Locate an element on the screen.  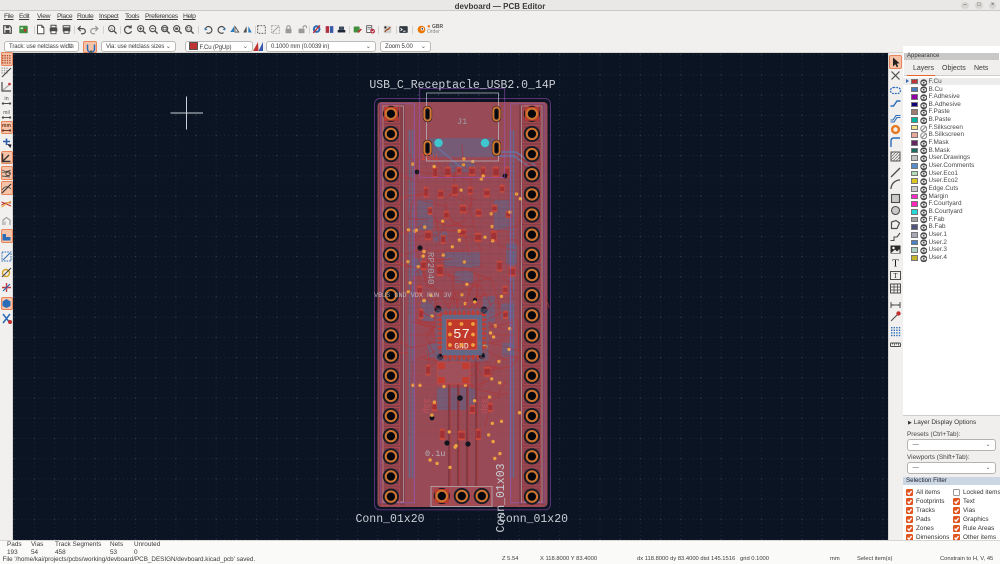
svg-text: mm is located at coordinates (6, 126).